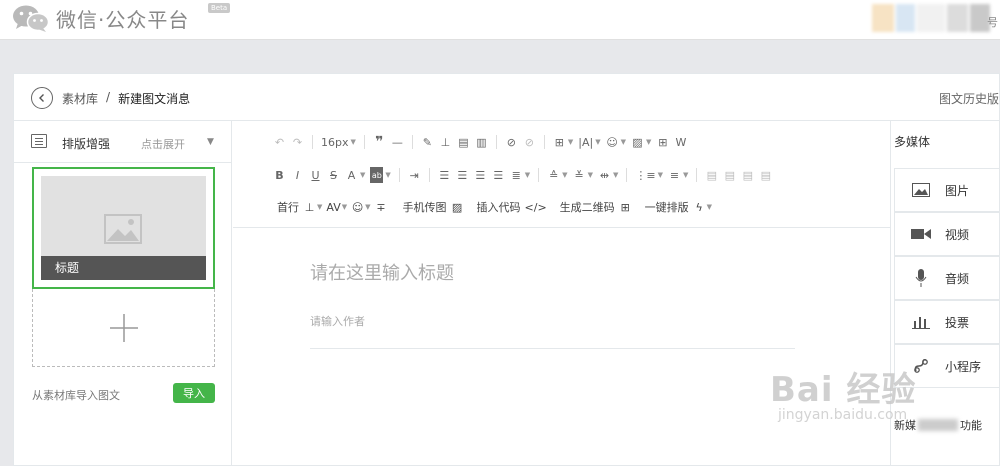 The image size is (1000, 466). I want to click on table-grid-icon: ⊞, so click(662, 142).